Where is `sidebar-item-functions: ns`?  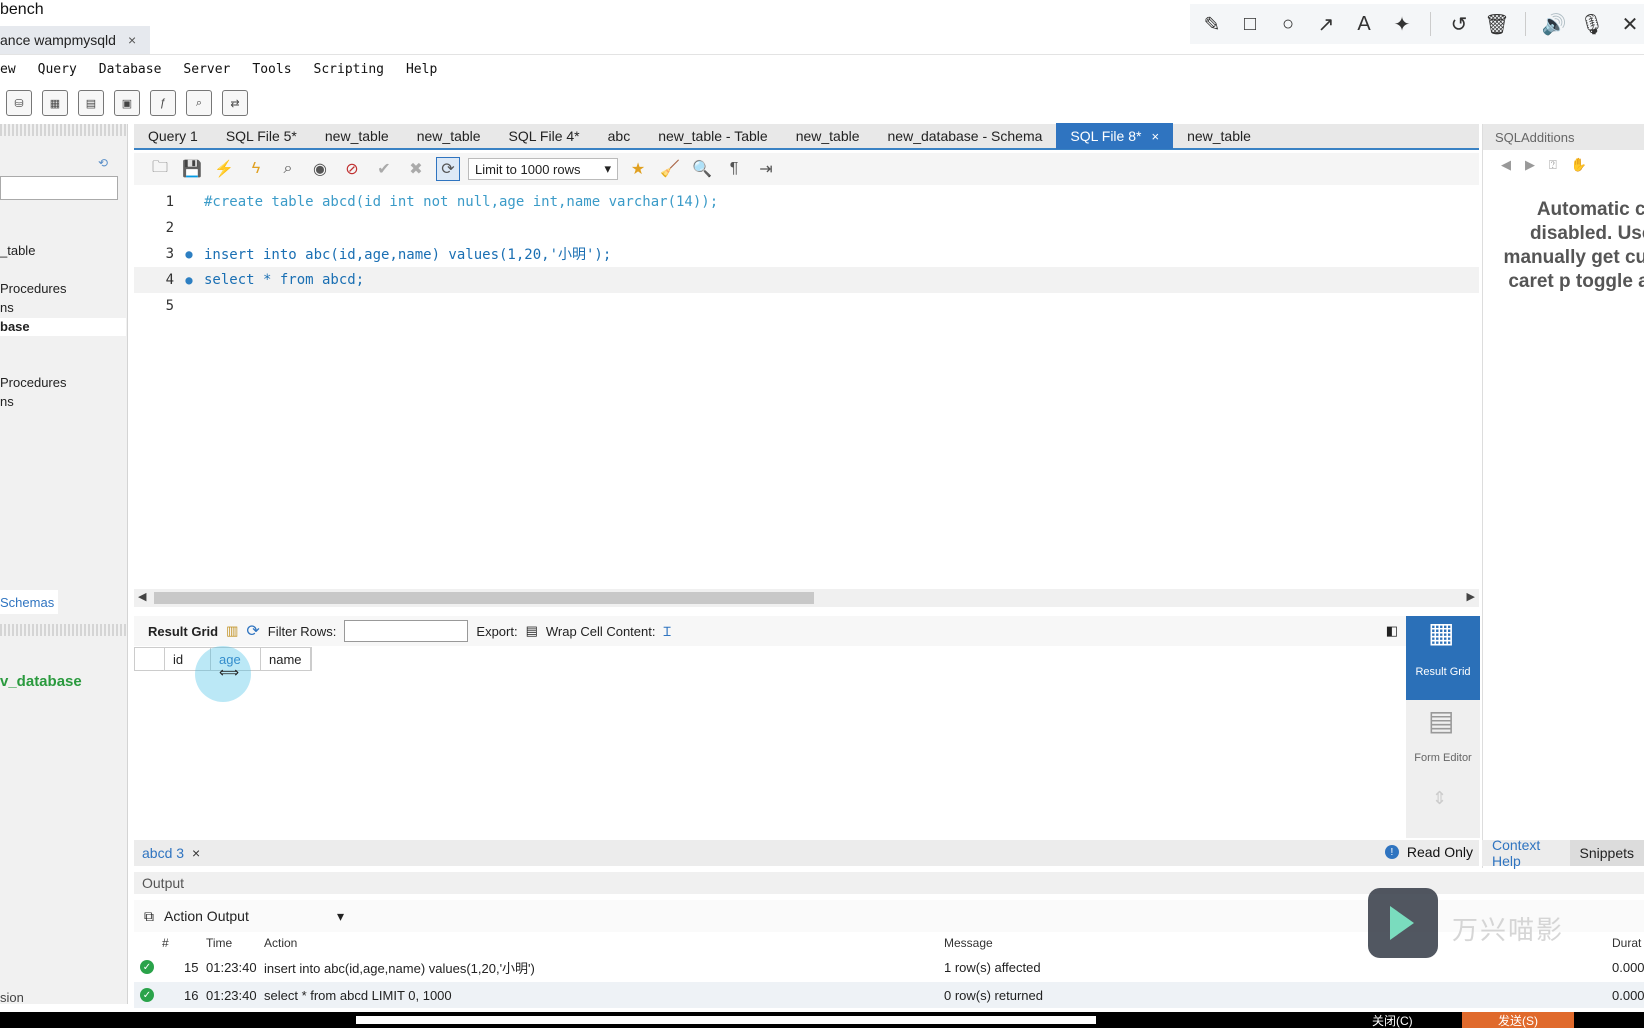
sidebar-item-functions: ns is located at coordinates (7, 307).